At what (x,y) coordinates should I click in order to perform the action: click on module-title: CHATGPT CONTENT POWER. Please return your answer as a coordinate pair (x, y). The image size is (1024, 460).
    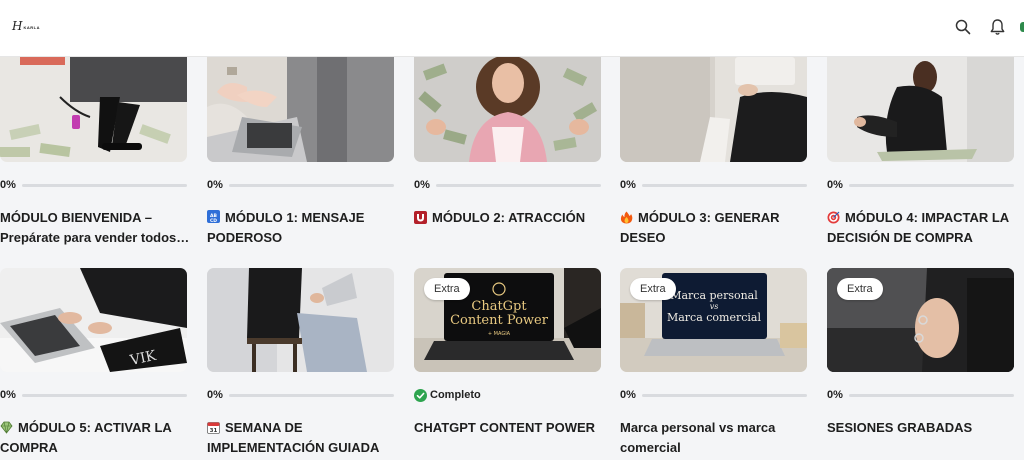
    Looking at the image, I should click on (509, 428).